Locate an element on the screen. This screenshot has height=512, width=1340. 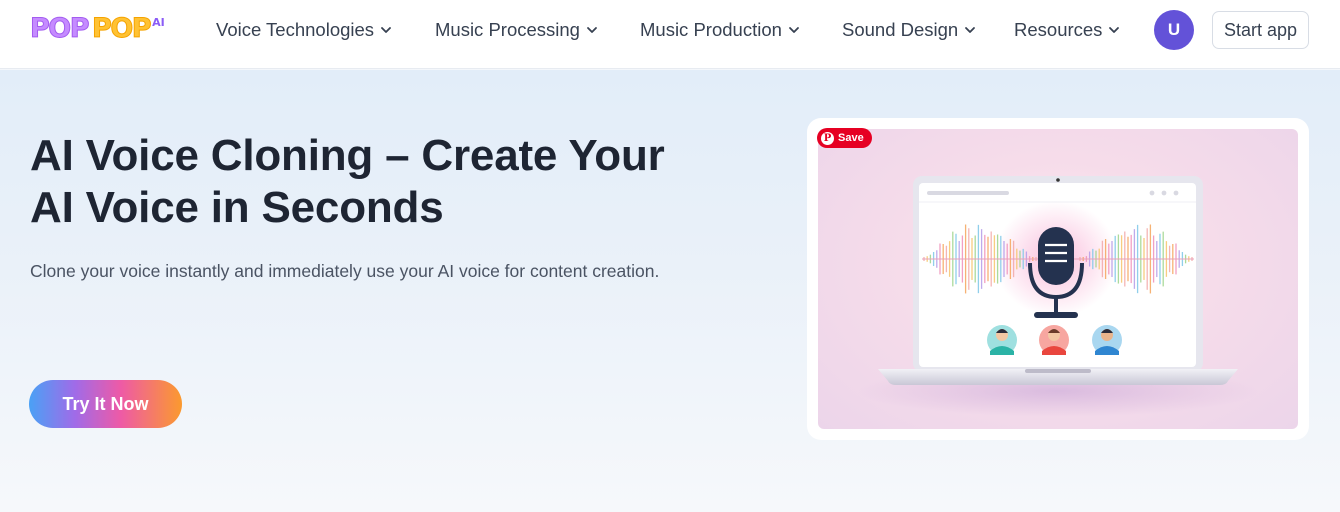
nav-item-label: Voice Technologies is located at coordinates (295, 29).